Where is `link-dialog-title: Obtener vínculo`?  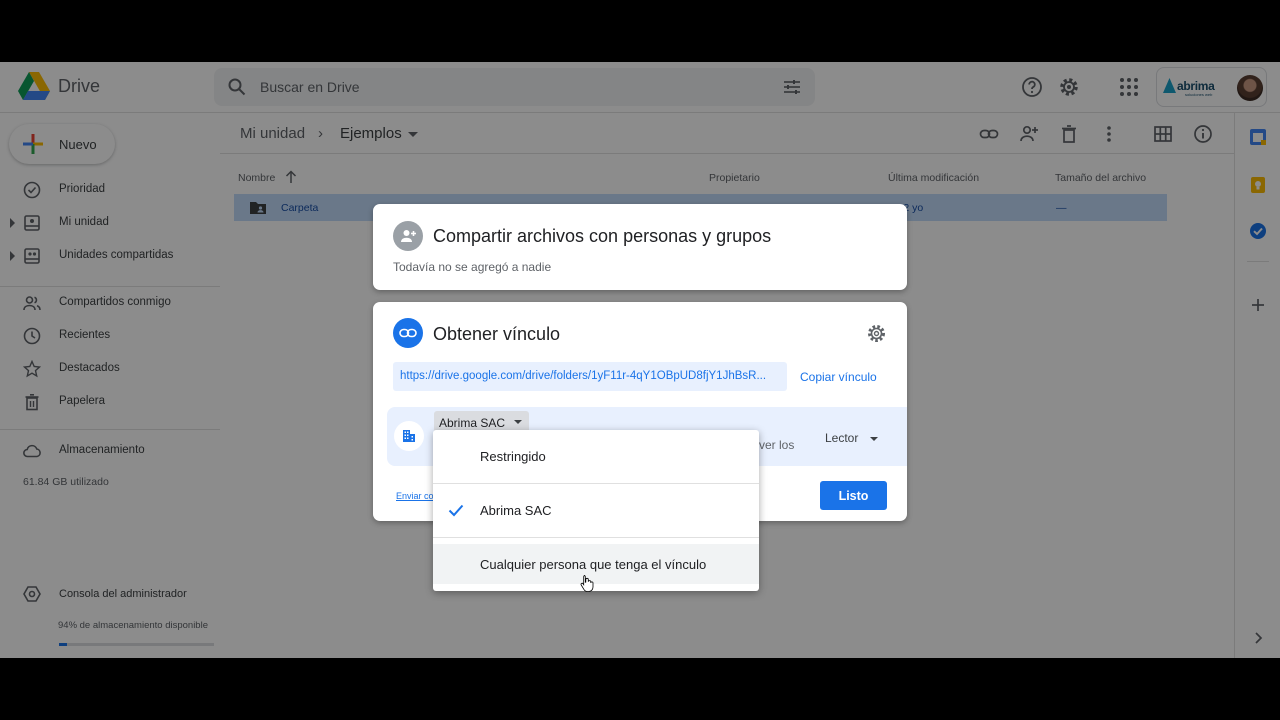 link-dialog-title: Obtener vínculo is located at coordinates (497, 334).